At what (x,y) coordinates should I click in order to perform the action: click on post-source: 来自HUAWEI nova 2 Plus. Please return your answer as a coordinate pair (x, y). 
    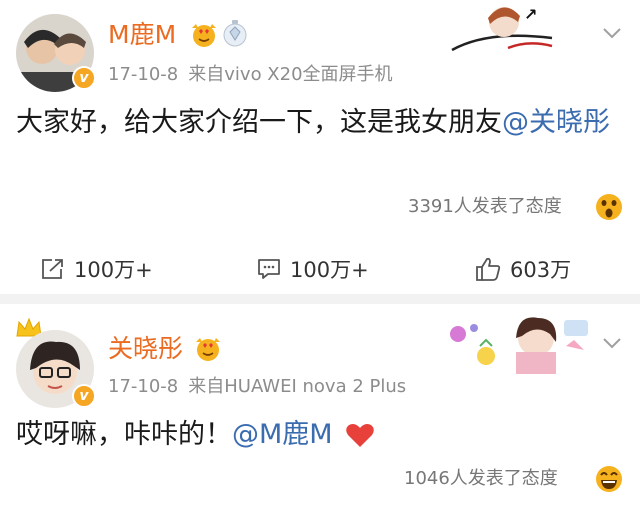
    Looking at the image, I should click on (297, 386).